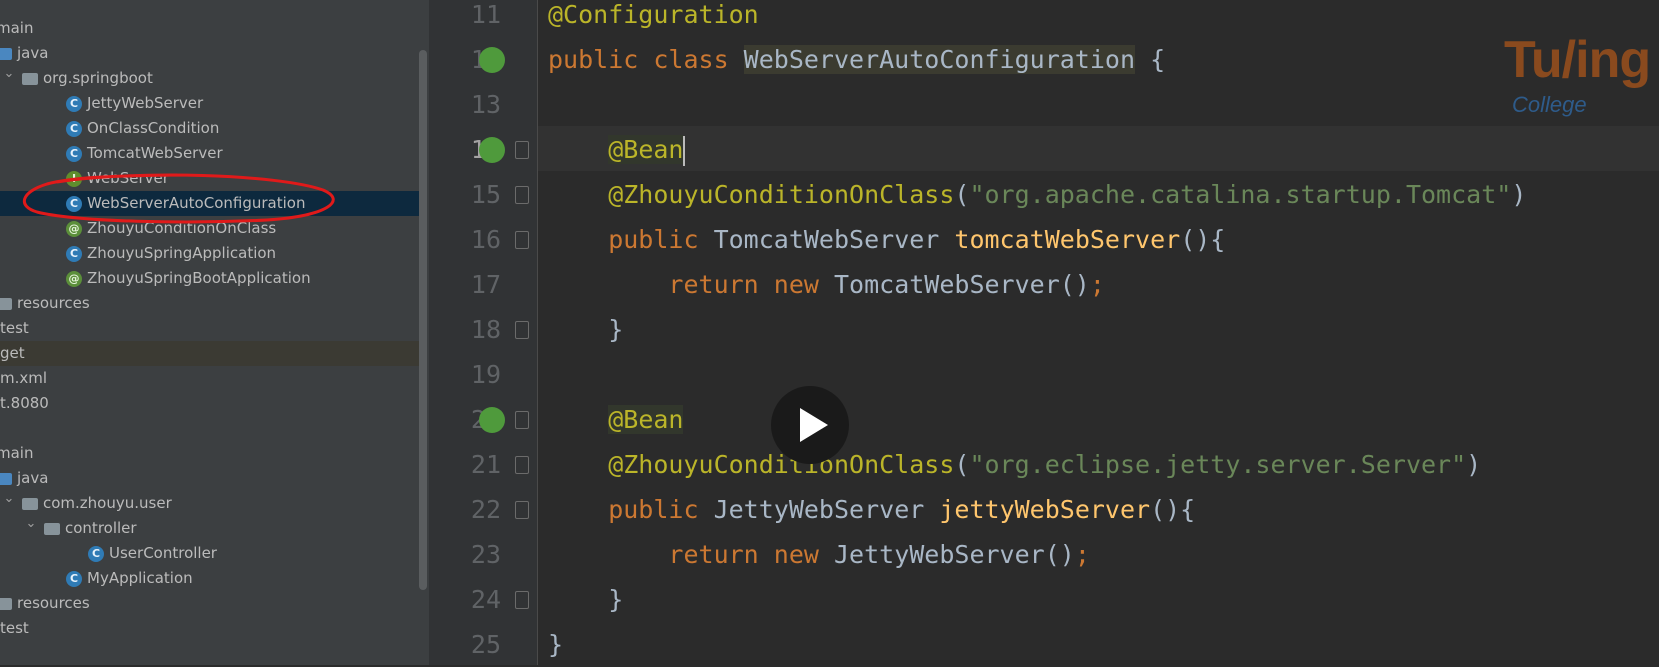  Describe the element at coordinates (1549, 104) in the screenshot. I see `watermark-sub: College` at that location.